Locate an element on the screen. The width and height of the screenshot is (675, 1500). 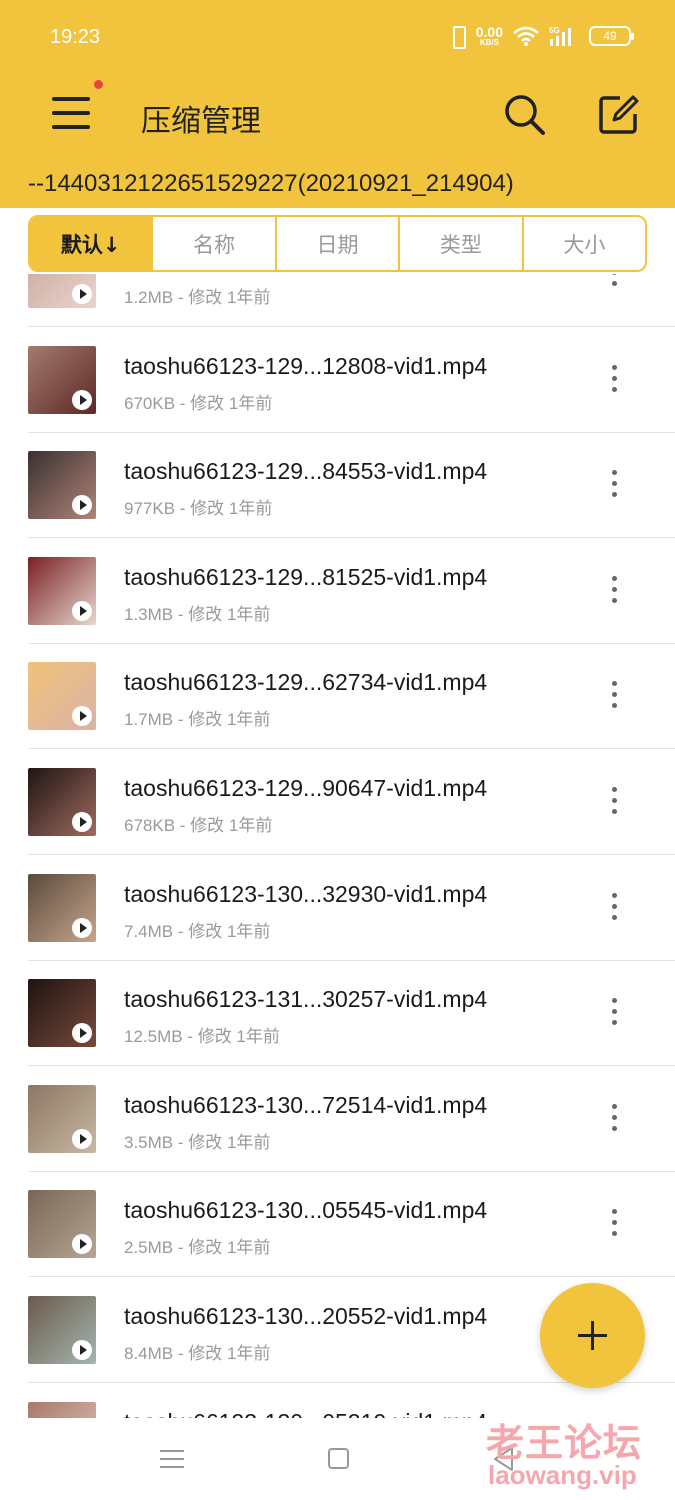
file-meta: 1.3MB - 修改 1年前 is located at coordinates (197, 614).